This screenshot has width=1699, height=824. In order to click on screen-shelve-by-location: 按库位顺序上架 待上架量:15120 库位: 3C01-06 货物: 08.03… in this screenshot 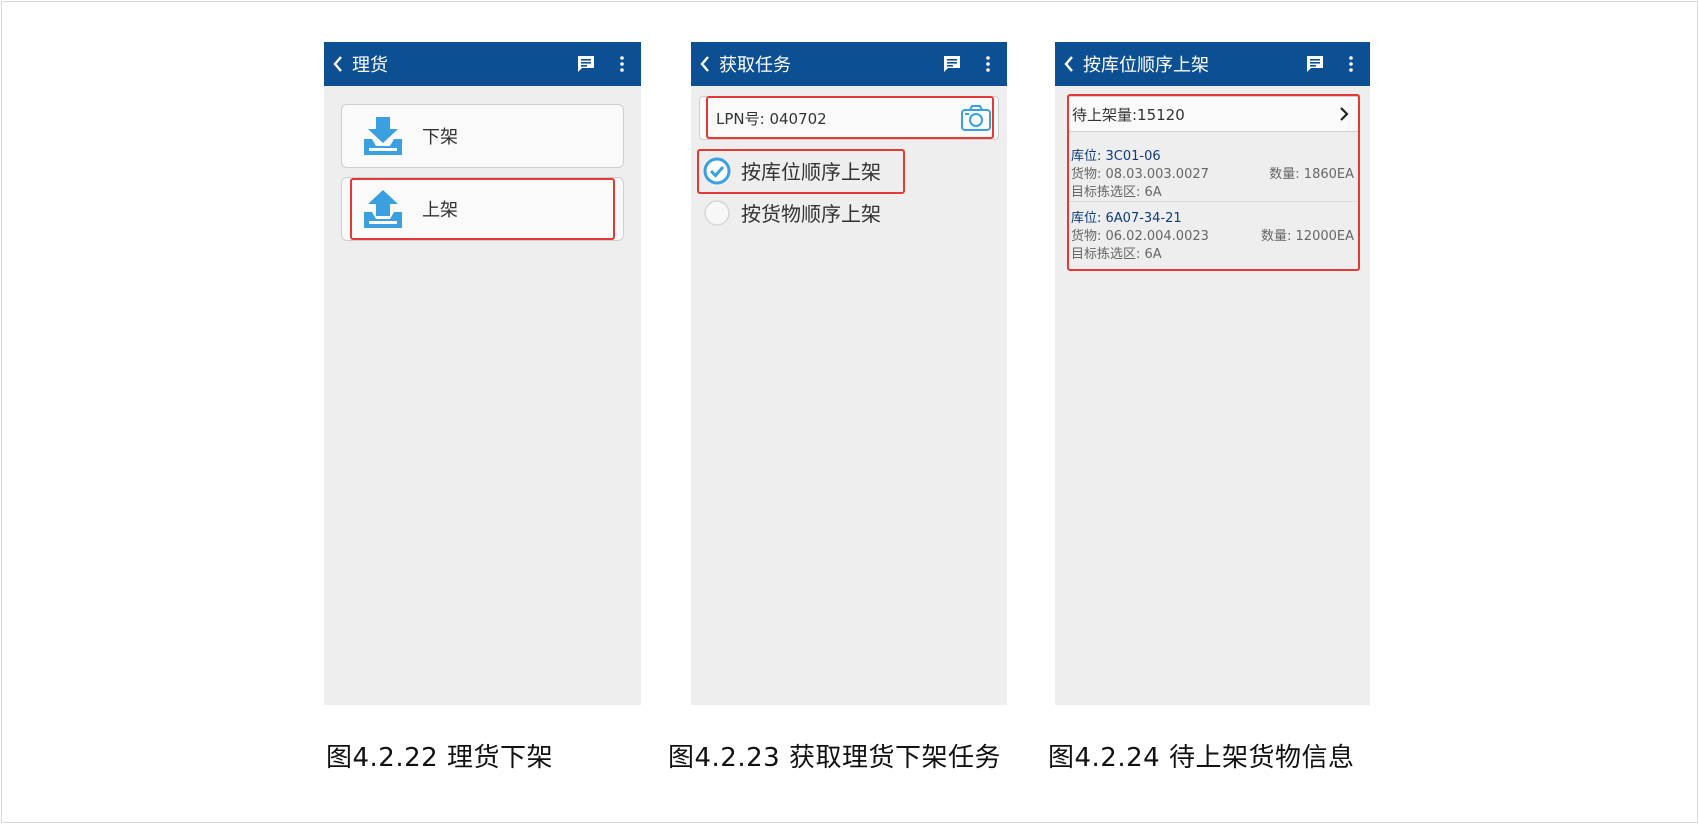, I will do `click(1212, 373)`.